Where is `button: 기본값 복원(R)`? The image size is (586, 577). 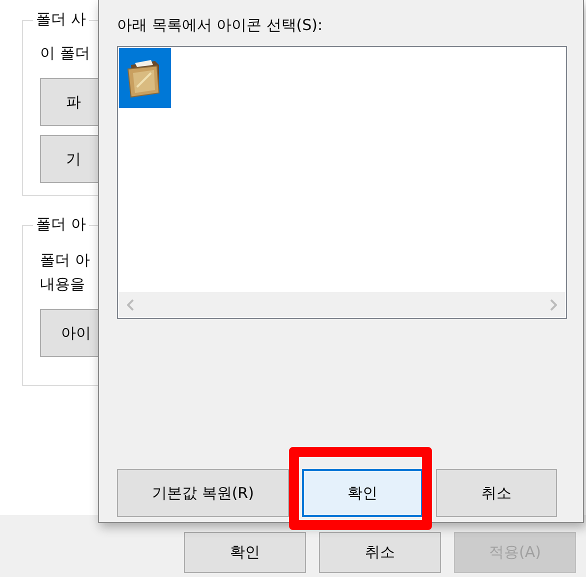
button: 기본값 복원(R) is located at coordinates (203, 493).